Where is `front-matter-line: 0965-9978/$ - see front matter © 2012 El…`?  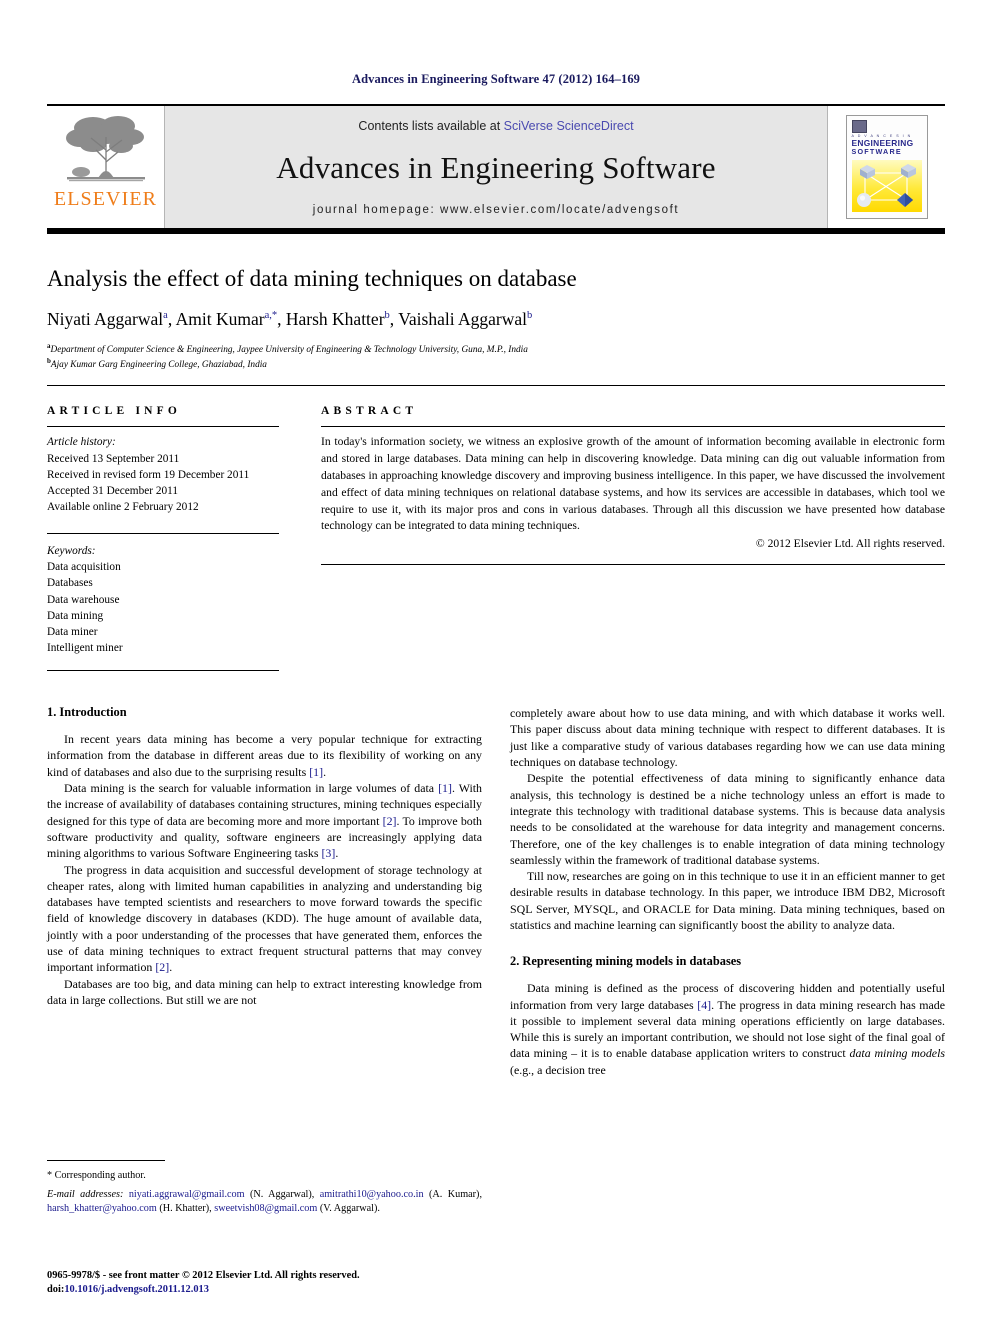 front-matter-line: 0965-9978/$ - see front matter © 2012 El… is located at coordinates (203, 1276).